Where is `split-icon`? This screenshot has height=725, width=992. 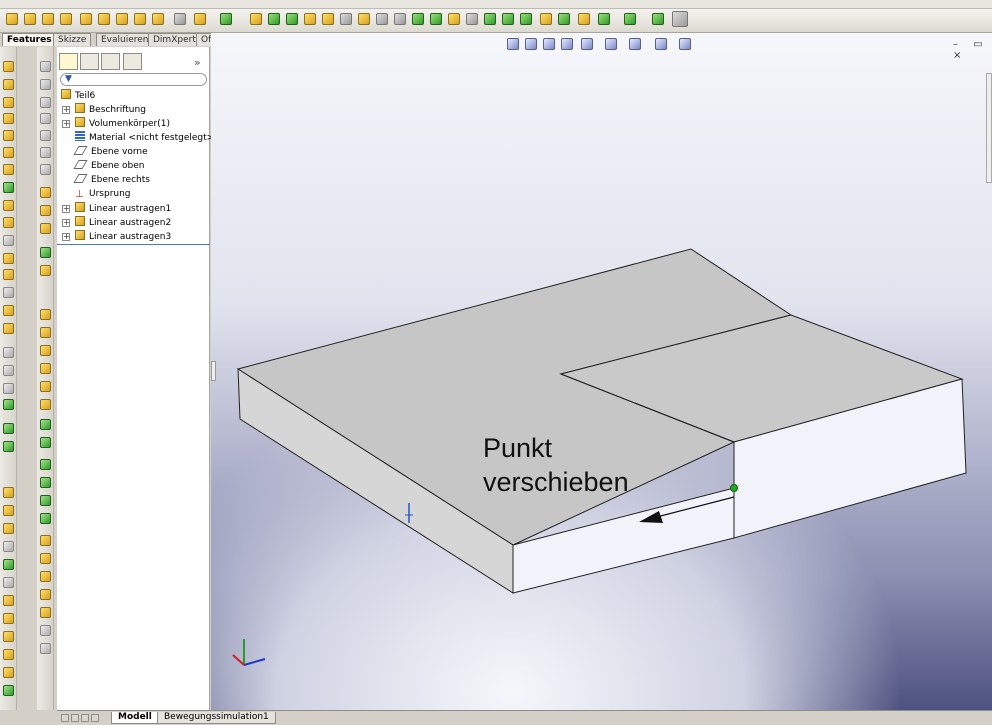 split-icon is located at coordinates (418, 19).